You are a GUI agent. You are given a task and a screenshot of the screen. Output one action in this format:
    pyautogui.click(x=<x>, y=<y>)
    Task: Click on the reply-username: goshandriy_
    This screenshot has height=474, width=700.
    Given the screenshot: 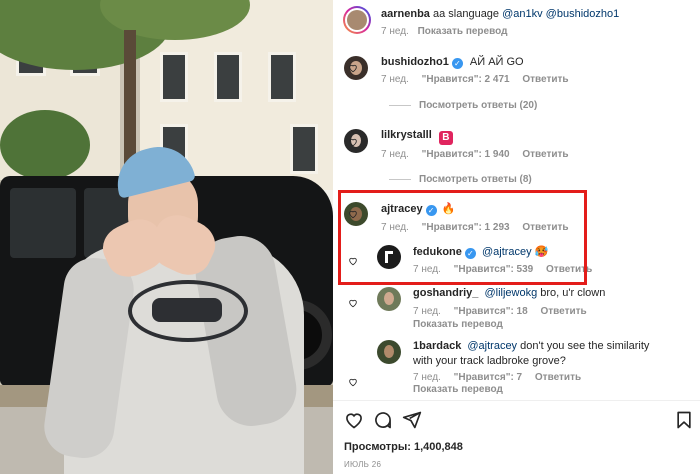 What is the action you would take?
    pyautogui.click(x=445, y=293)
    